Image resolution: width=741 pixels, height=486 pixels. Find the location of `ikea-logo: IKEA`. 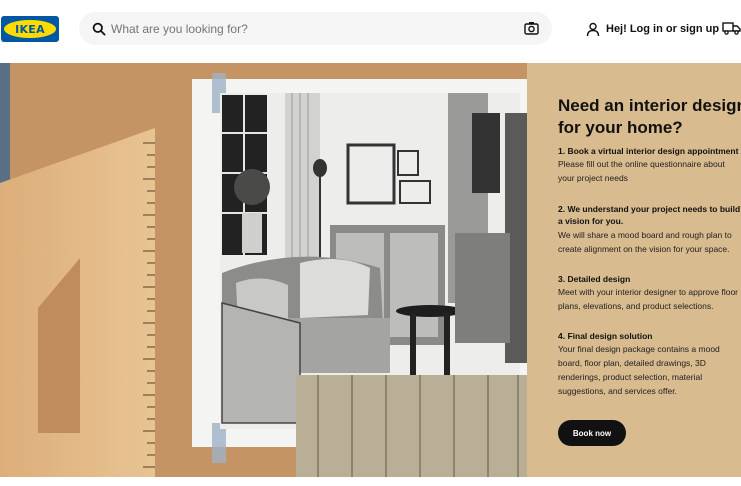

ikea-logo: IKEA is located at coordinates (30, 29).